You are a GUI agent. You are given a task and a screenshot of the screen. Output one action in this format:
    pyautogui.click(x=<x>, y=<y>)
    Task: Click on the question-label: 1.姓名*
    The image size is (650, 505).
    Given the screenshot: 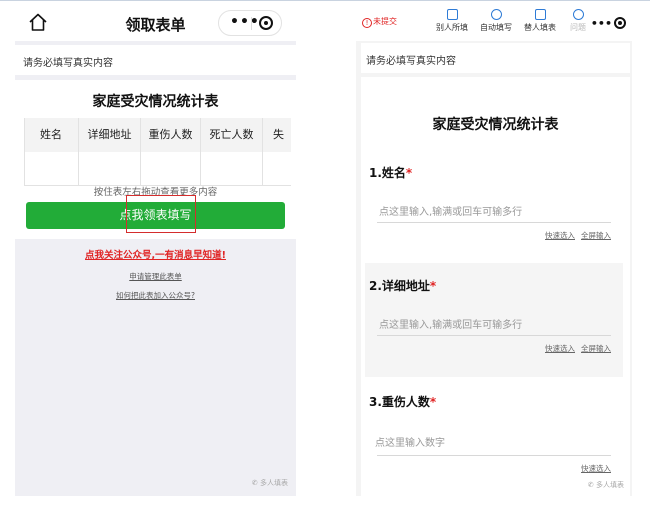 What is the action you would take?
    pyautogui.click(x=390, y=172)
    